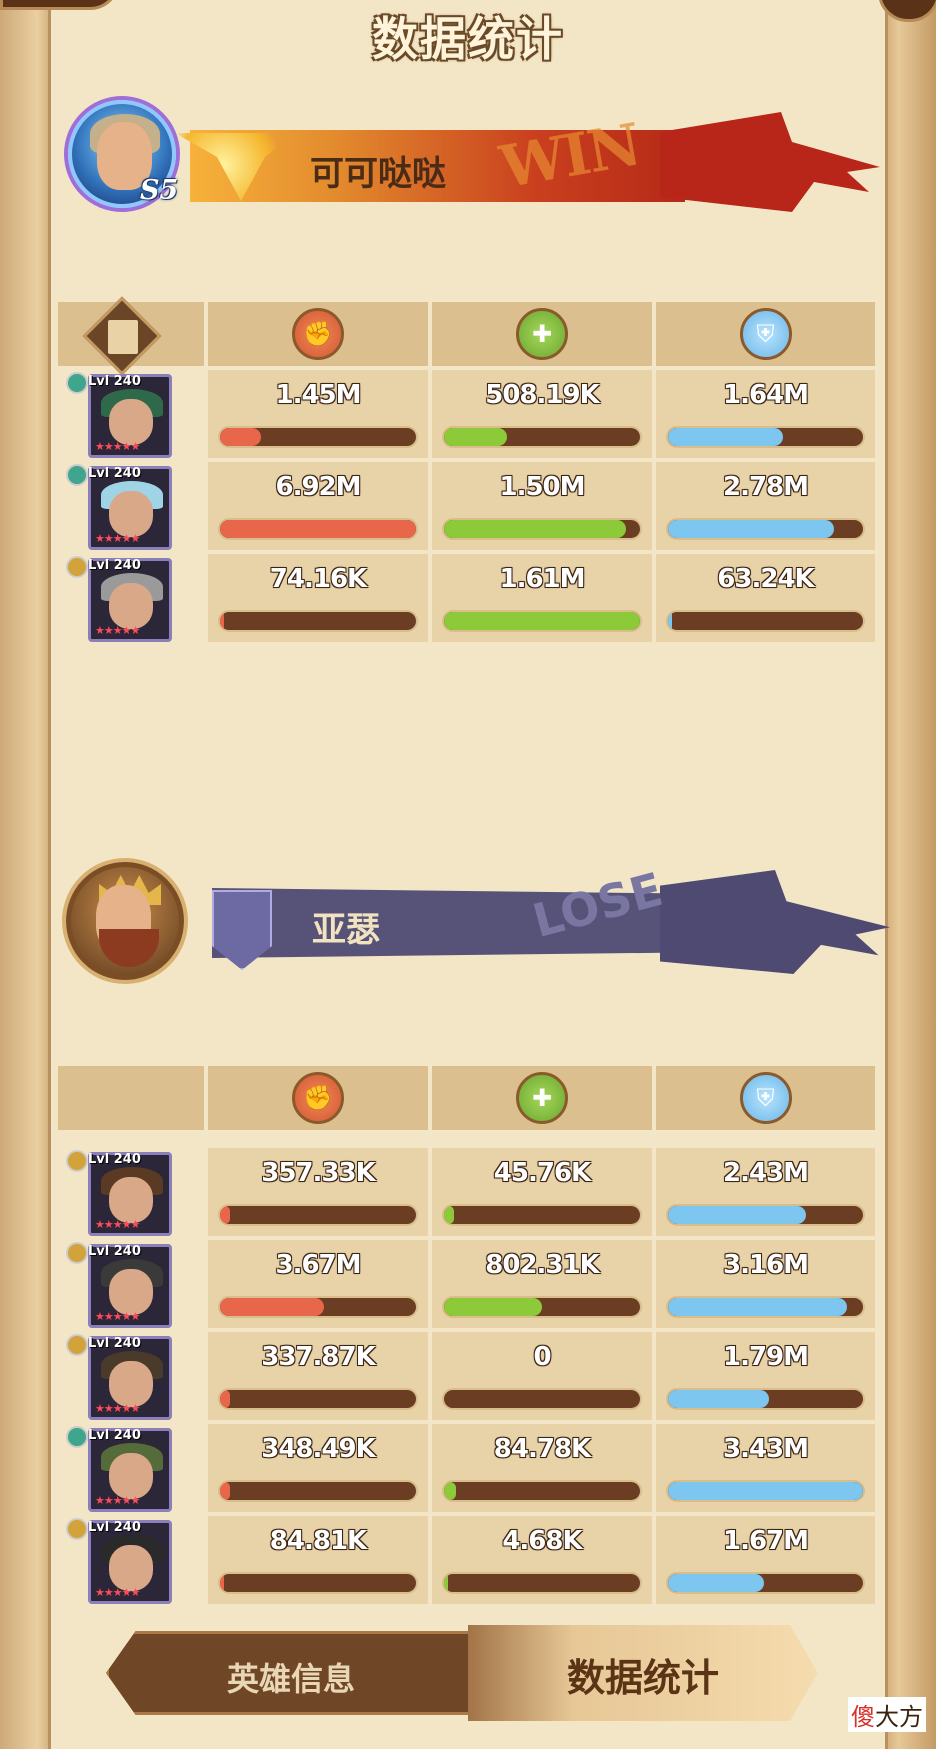  I want to click on shield-value: 3.43M, so click(765, 1449).